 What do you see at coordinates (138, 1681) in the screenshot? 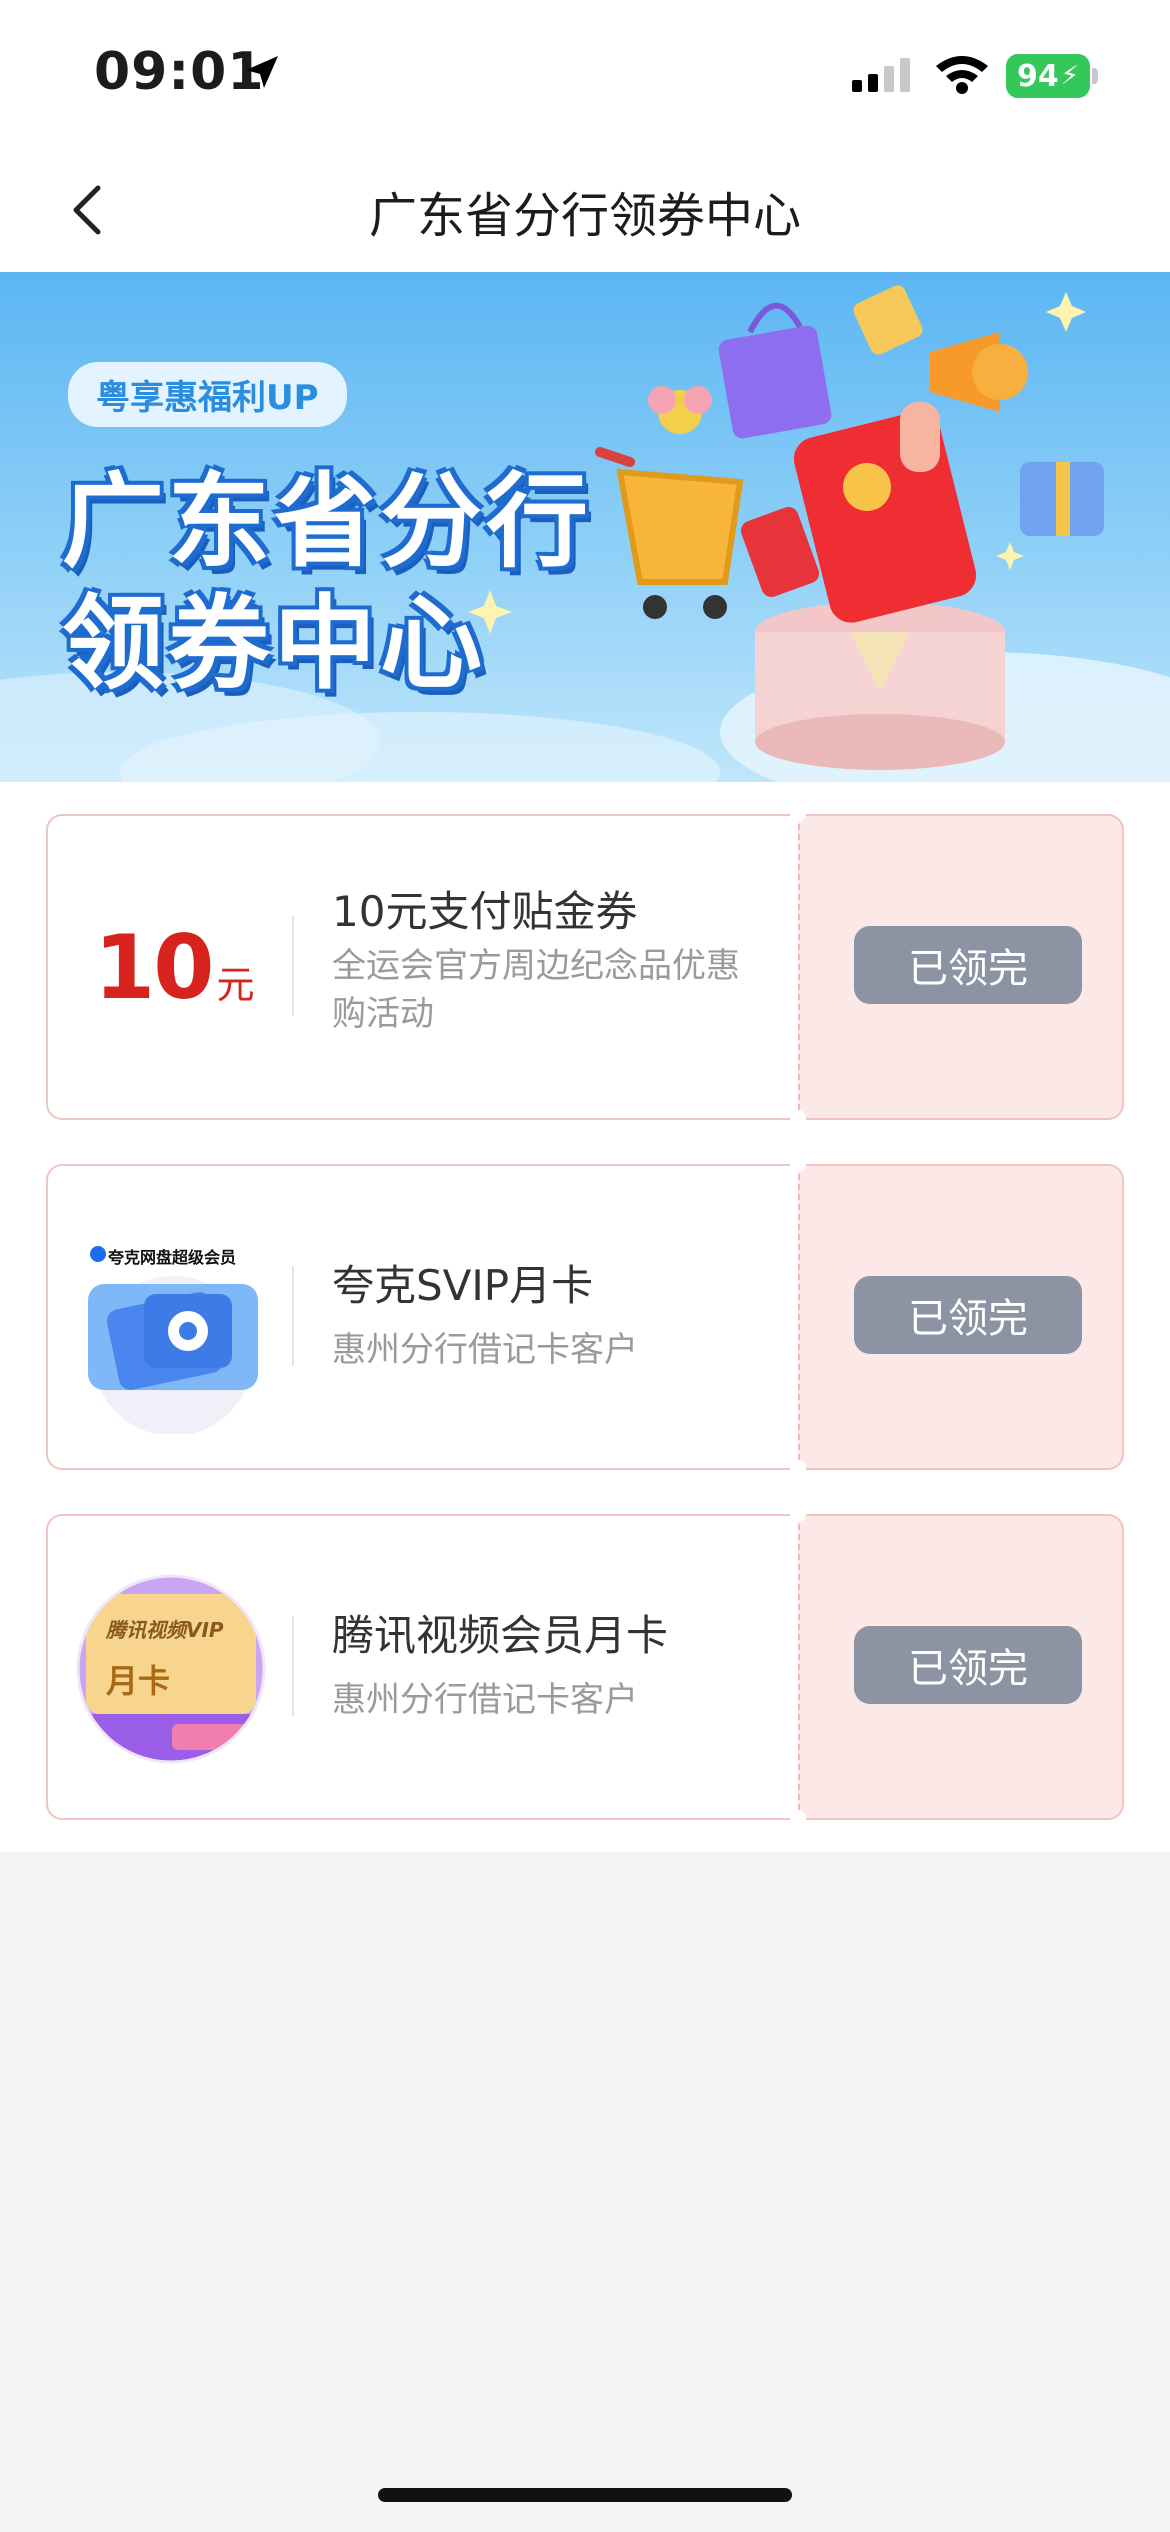
I see `thumbnail-badge: 月卡` at bounding box center [138, 1681].